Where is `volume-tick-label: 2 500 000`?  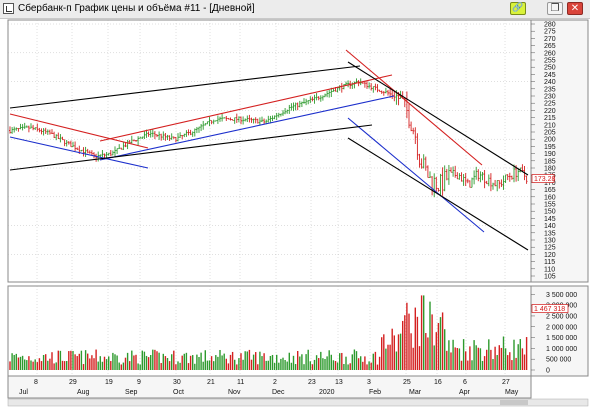 volume-tick-label: 2 500 000 is located at coordinates (561, 316).